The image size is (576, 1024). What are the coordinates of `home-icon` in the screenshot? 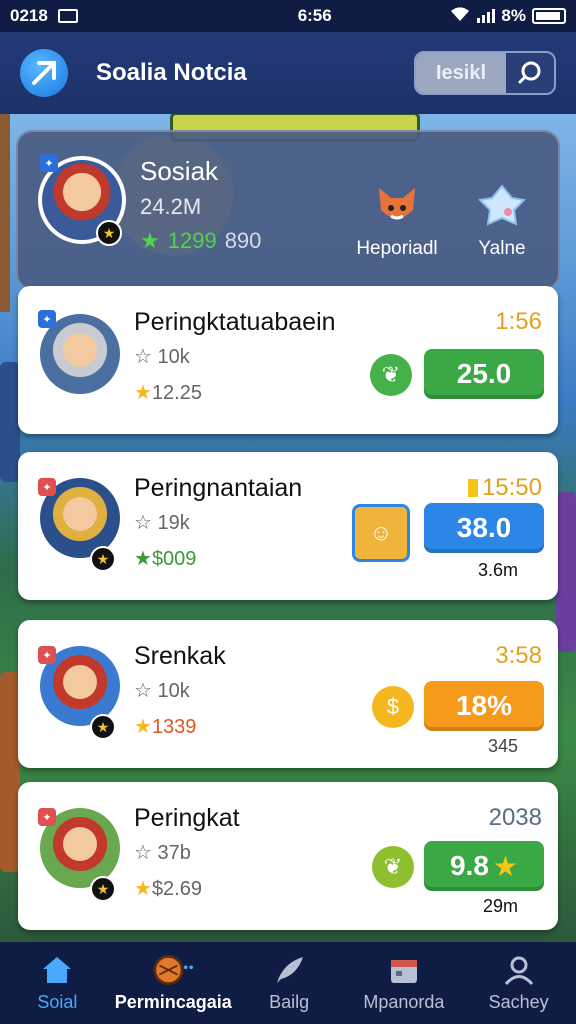 It's located at (57, 970).